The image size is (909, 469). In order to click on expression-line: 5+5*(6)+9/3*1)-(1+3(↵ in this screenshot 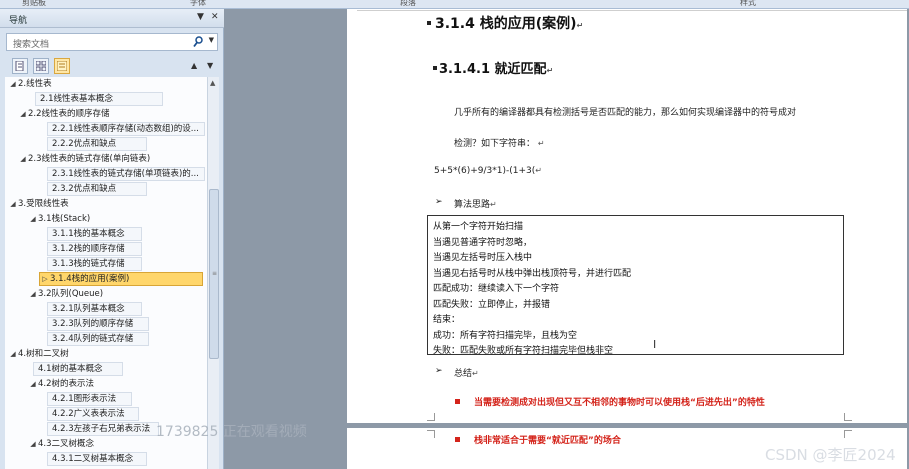, I will do `click(488, 171)`.